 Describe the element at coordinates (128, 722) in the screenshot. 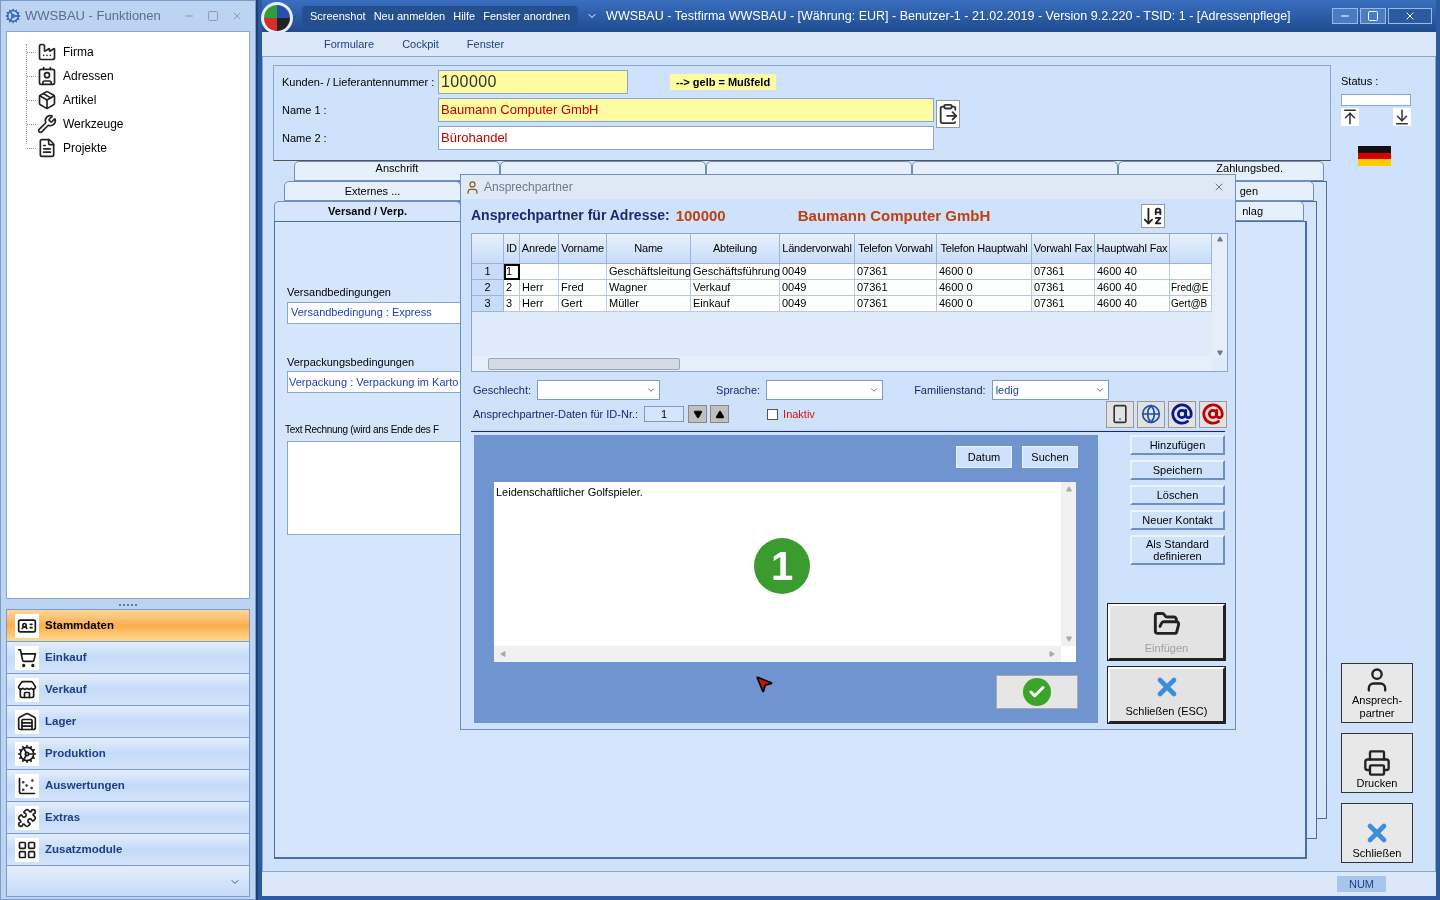

I see `nav-item: Lager` at that location.